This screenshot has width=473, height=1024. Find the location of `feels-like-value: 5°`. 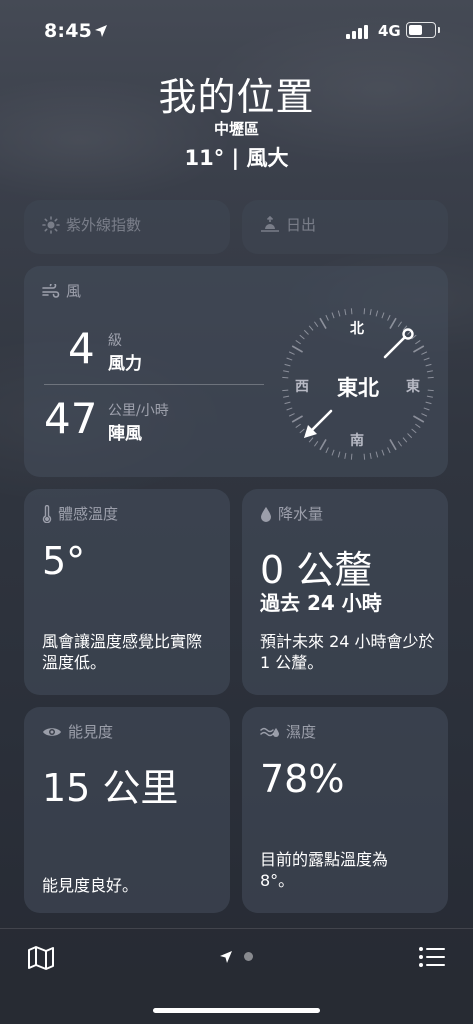

feels-like-value: 5° is located at coordinates (64, 561).